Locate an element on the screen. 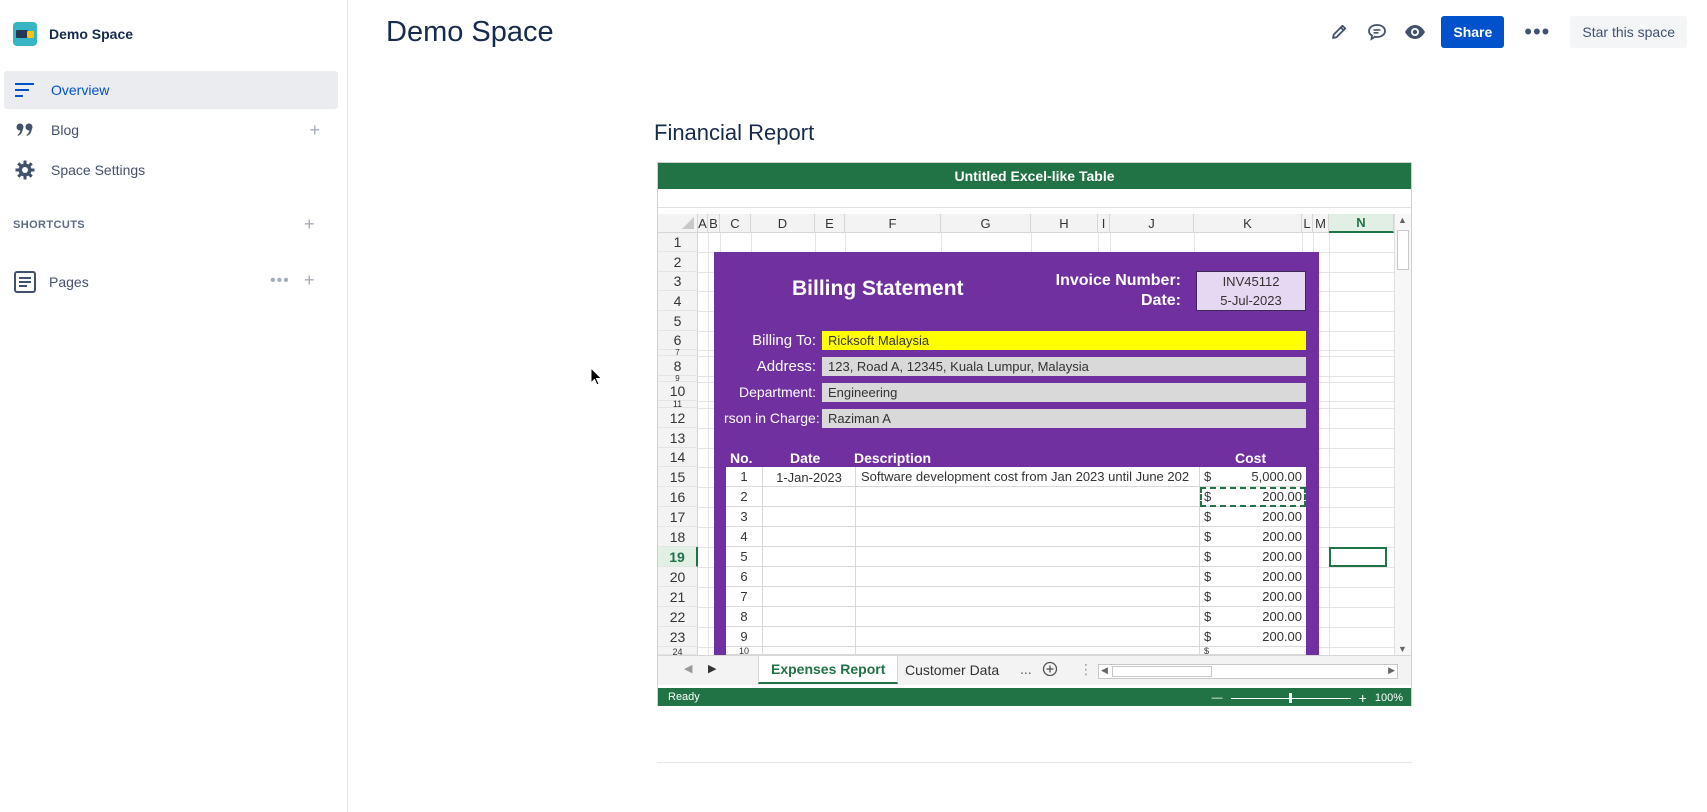 The height and width of the screenshot is (812, 1707). column-header: K is located at coordinates (1248, 223).